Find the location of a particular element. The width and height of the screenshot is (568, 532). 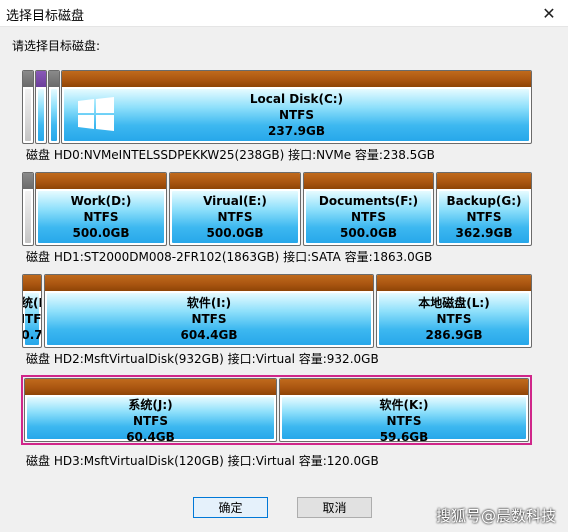

partition-name: Documents(F:) is located at coordinates (368, 201).